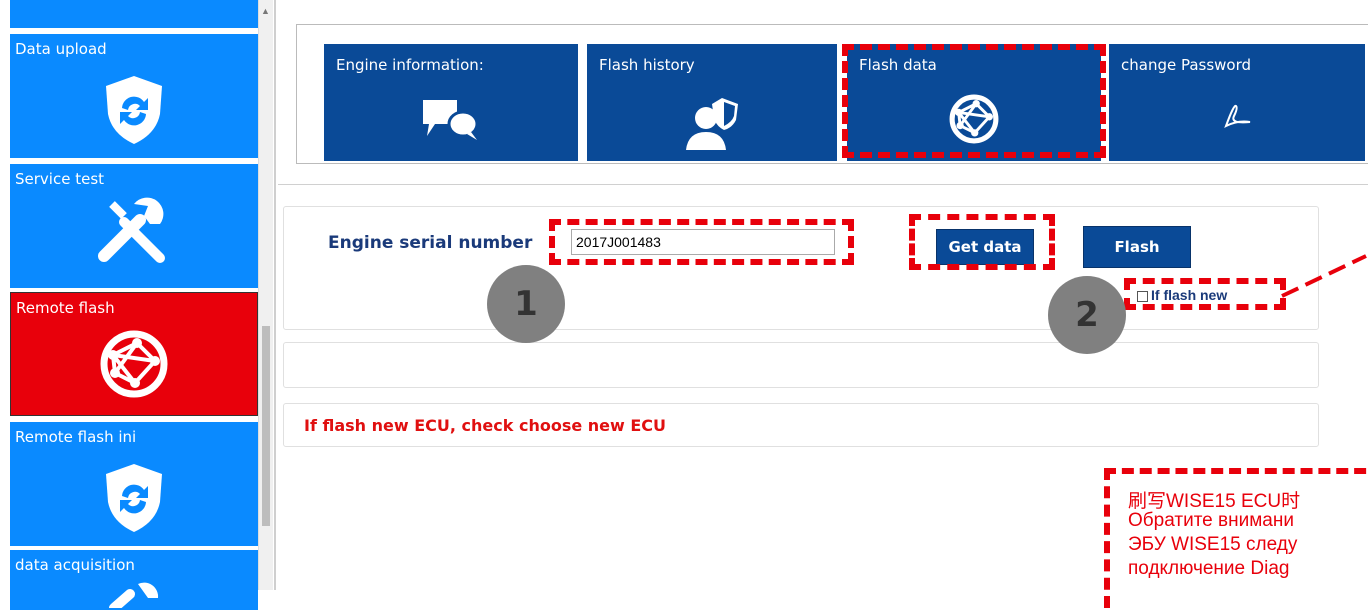 The image size is (1368, 613). What do you see at coordinates (1087, 315) in the screenshot?
I see `step-marker-2: 2` at bounding box center [1087, 315].